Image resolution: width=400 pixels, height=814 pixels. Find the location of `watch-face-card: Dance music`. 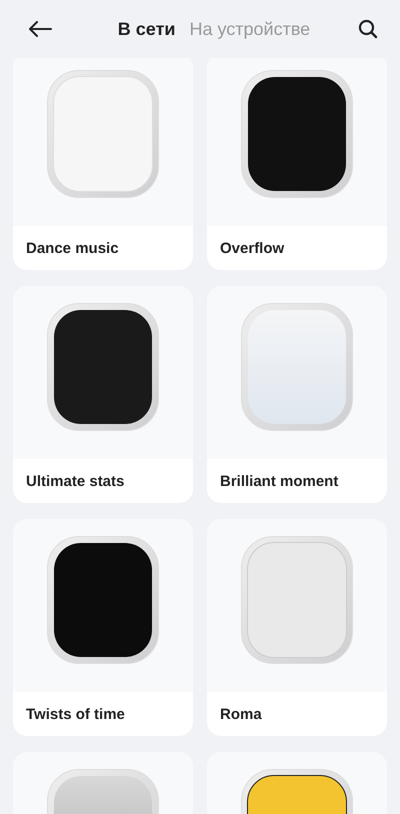

watch-face-card: Dance music is located at coordinates (103, 164).